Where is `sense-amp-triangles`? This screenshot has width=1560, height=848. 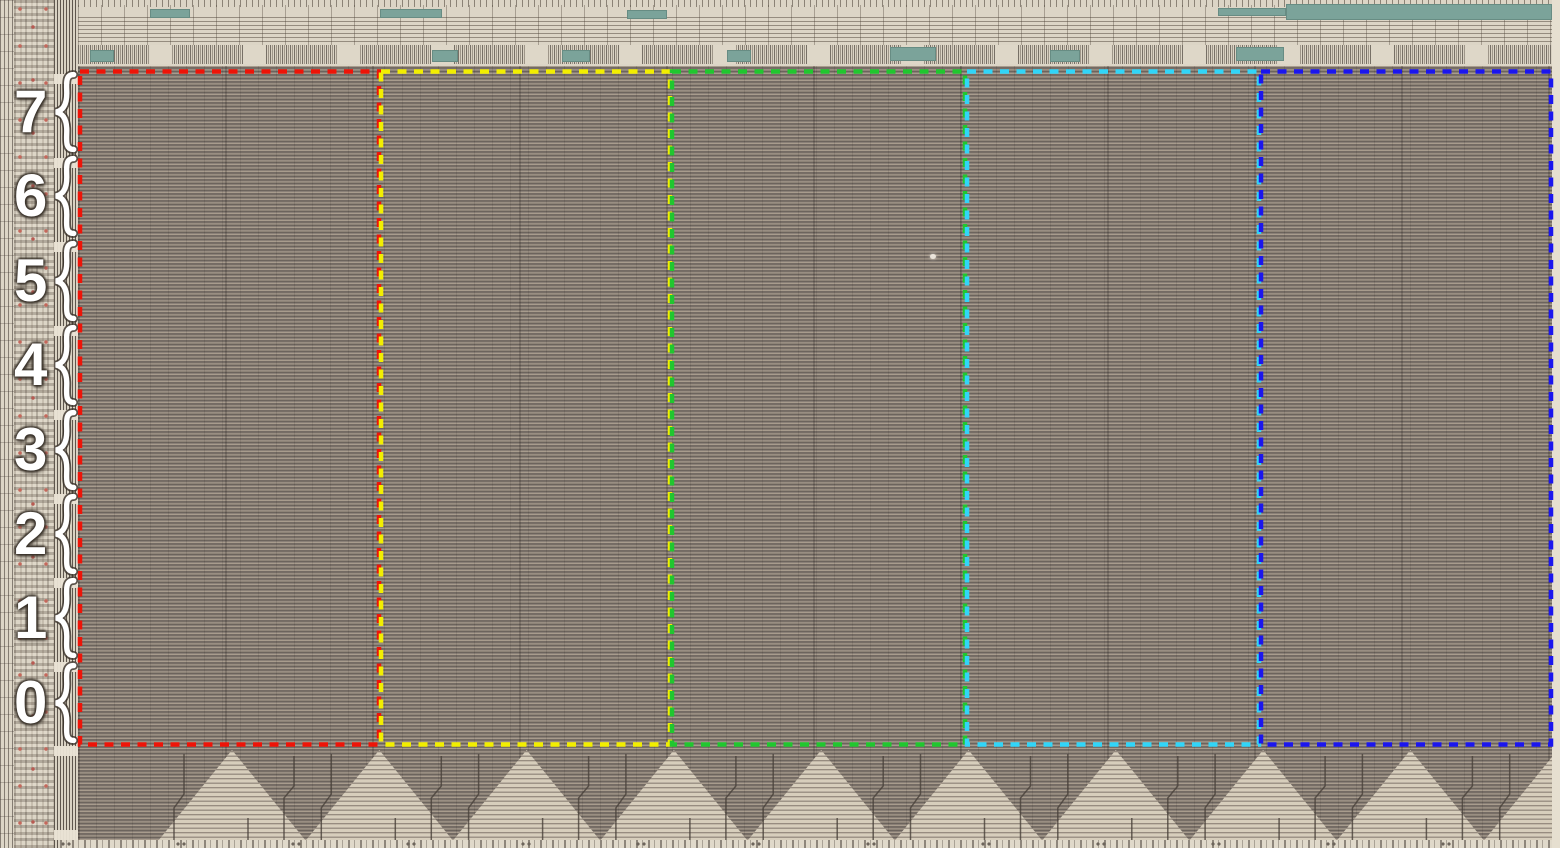 sense-amp-triangles is located at coordinates (855, 795).